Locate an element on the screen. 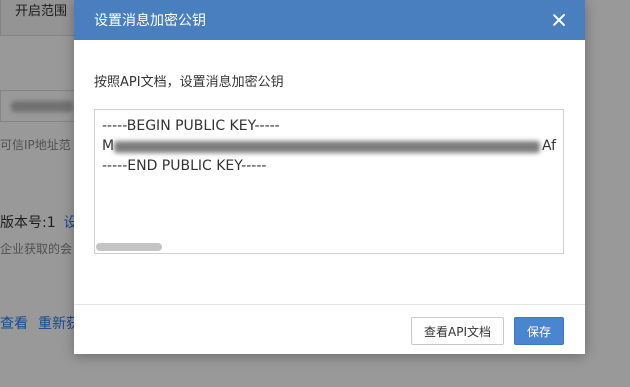  redacted-key-content is located at coordinates (327, 147).